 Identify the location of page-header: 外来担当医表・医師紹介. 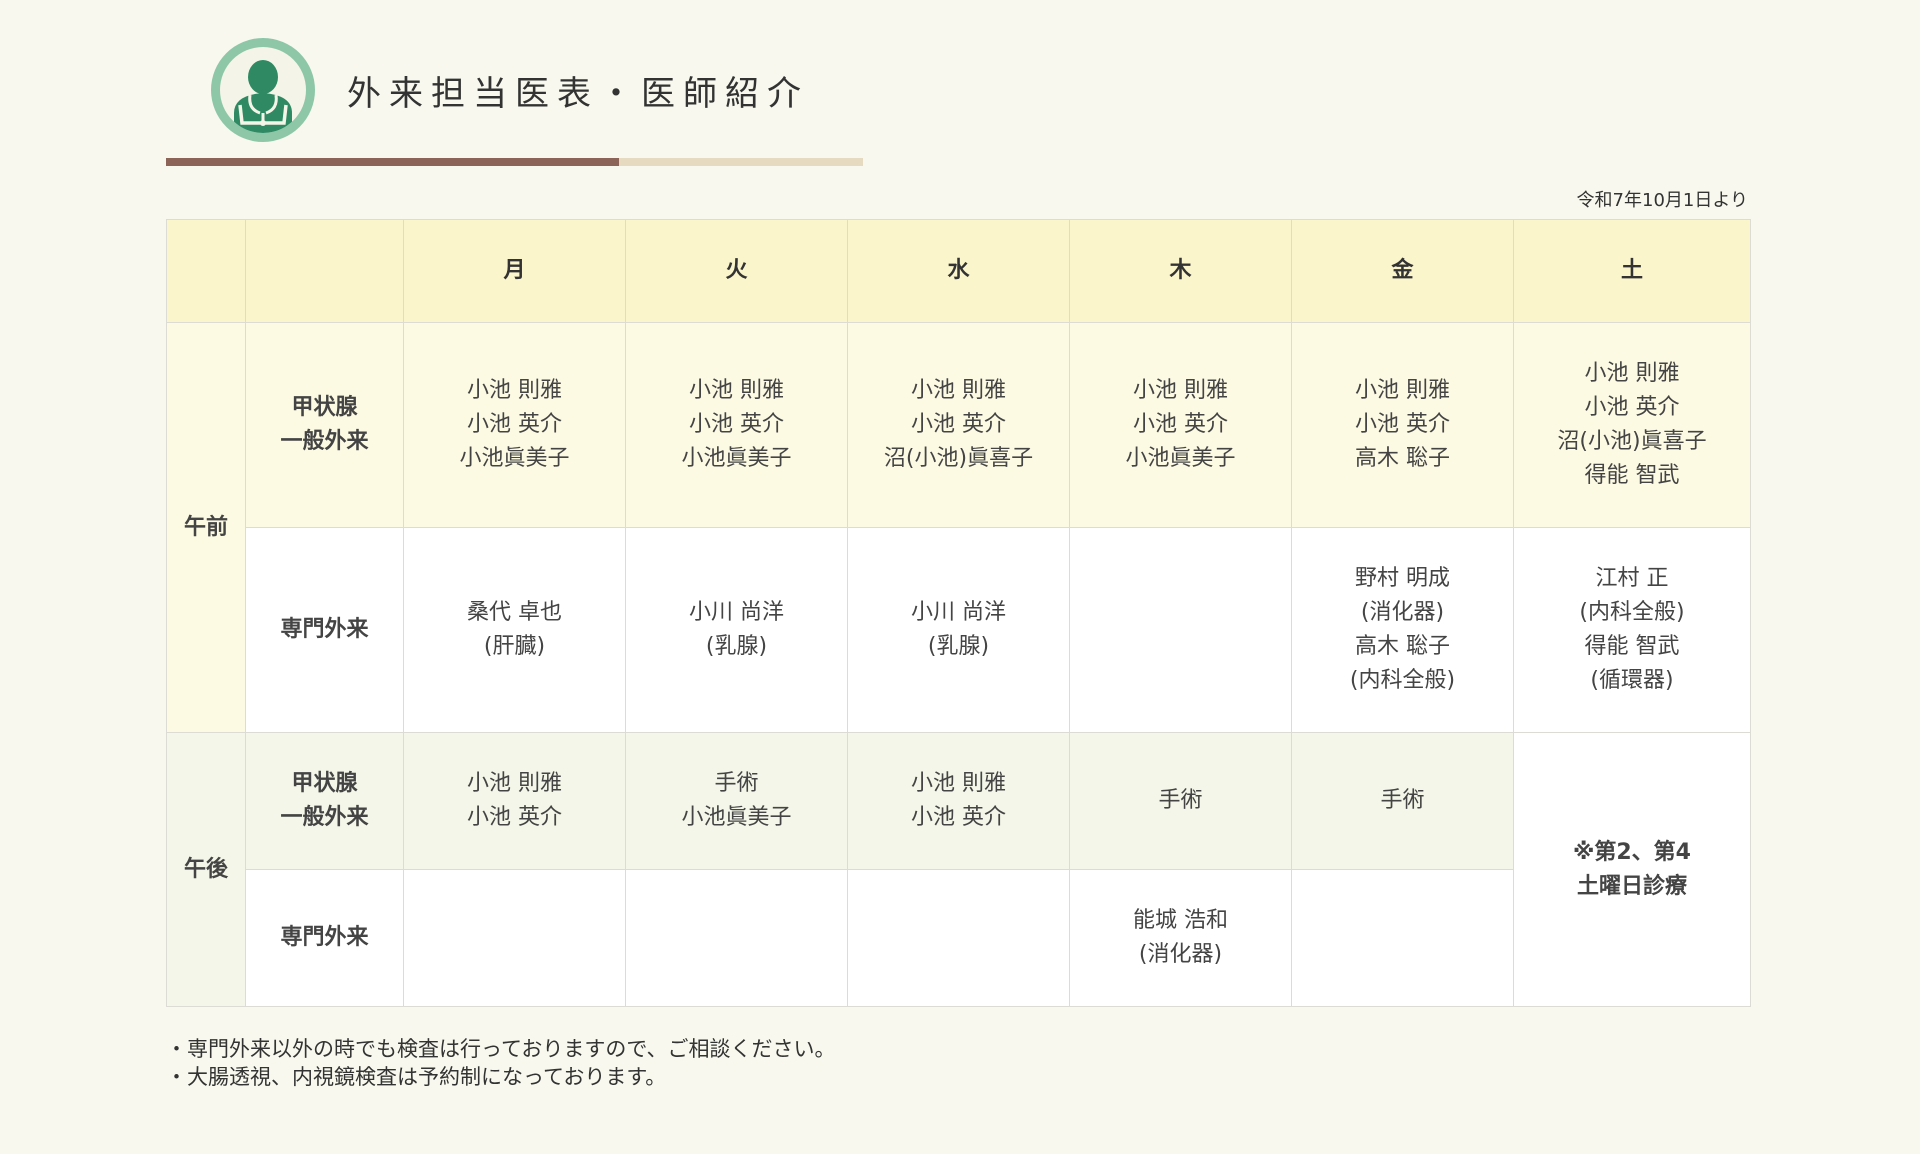
(510, 90).